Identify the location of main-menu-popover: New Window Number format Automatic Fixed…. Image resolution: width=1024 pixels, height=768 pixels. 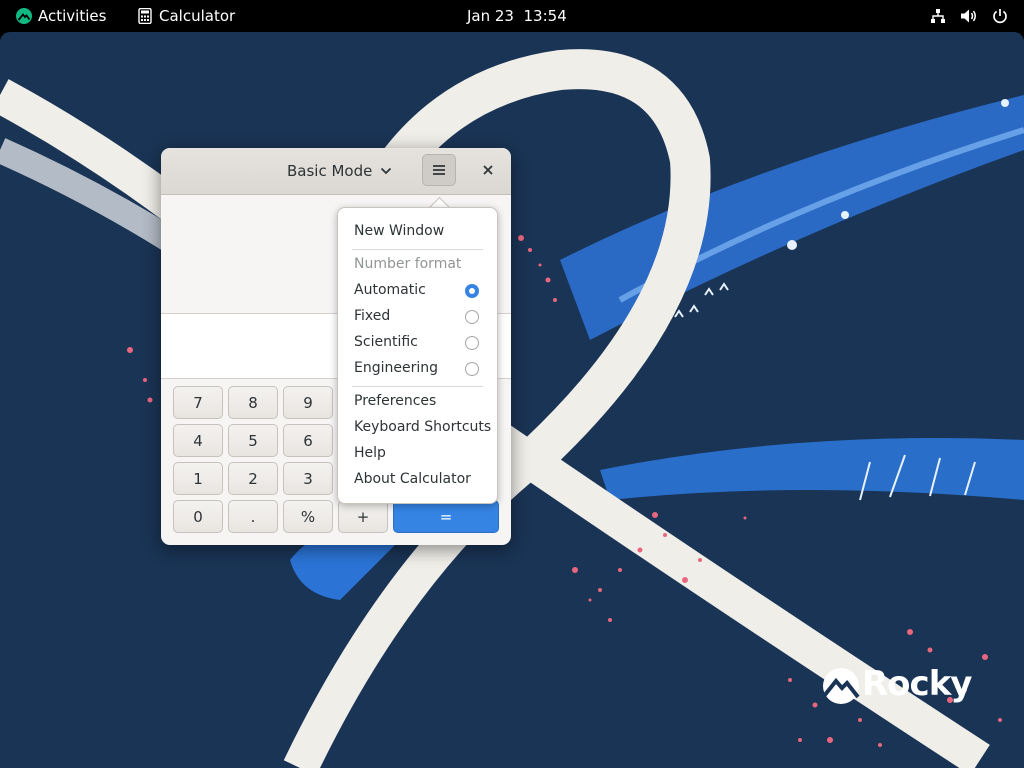
(417, 355).